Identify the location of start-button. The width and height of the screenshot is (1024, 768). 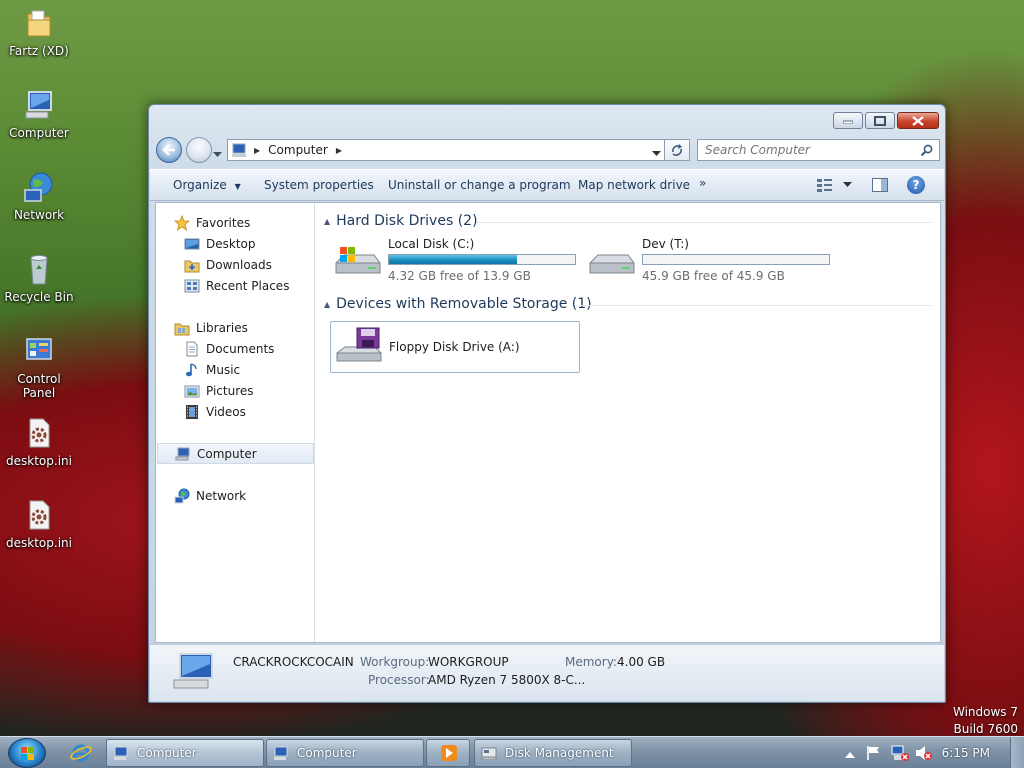
(27, 753).